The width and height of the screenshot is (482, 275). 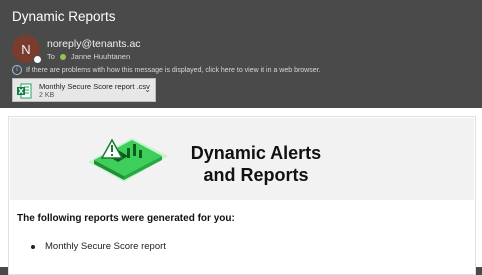 What do you see at coordinates (105, 246) in the screenshot?
I see `report-name: Monthly Secure Score report` at bounding box center [105, 246].